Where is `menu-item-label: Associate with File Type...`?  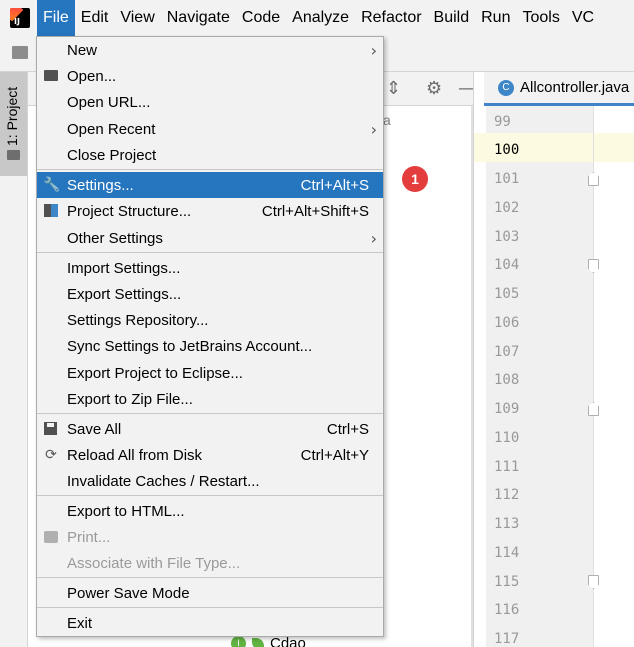
menu-item-label: Associate with File Type... is located at coordinates (154, 563).